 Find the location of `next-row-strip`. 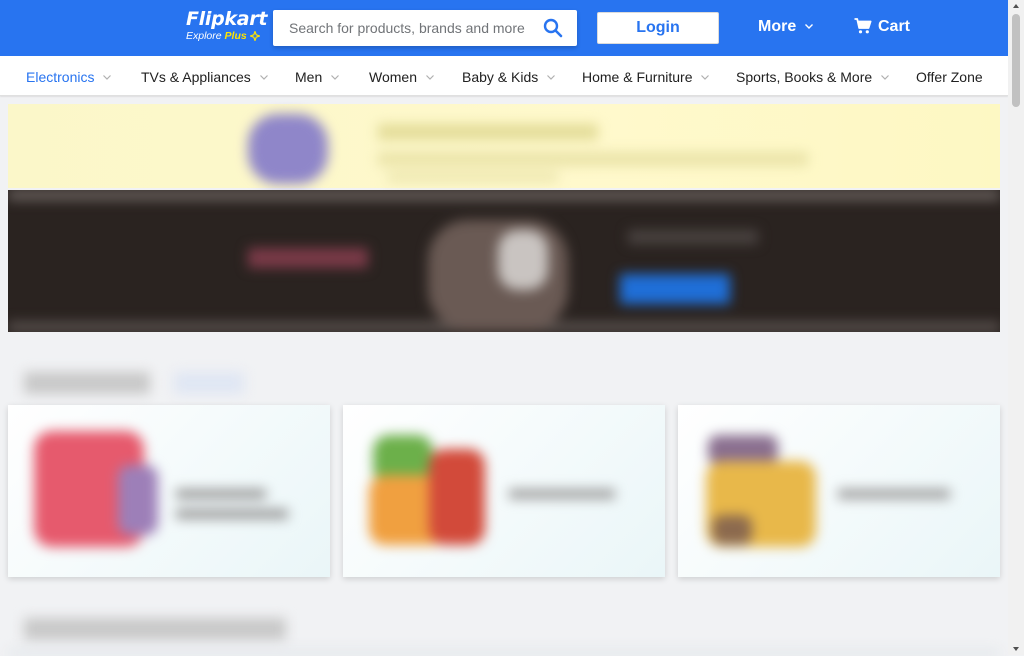

next-row-strip is located at coordinates (504, 652).